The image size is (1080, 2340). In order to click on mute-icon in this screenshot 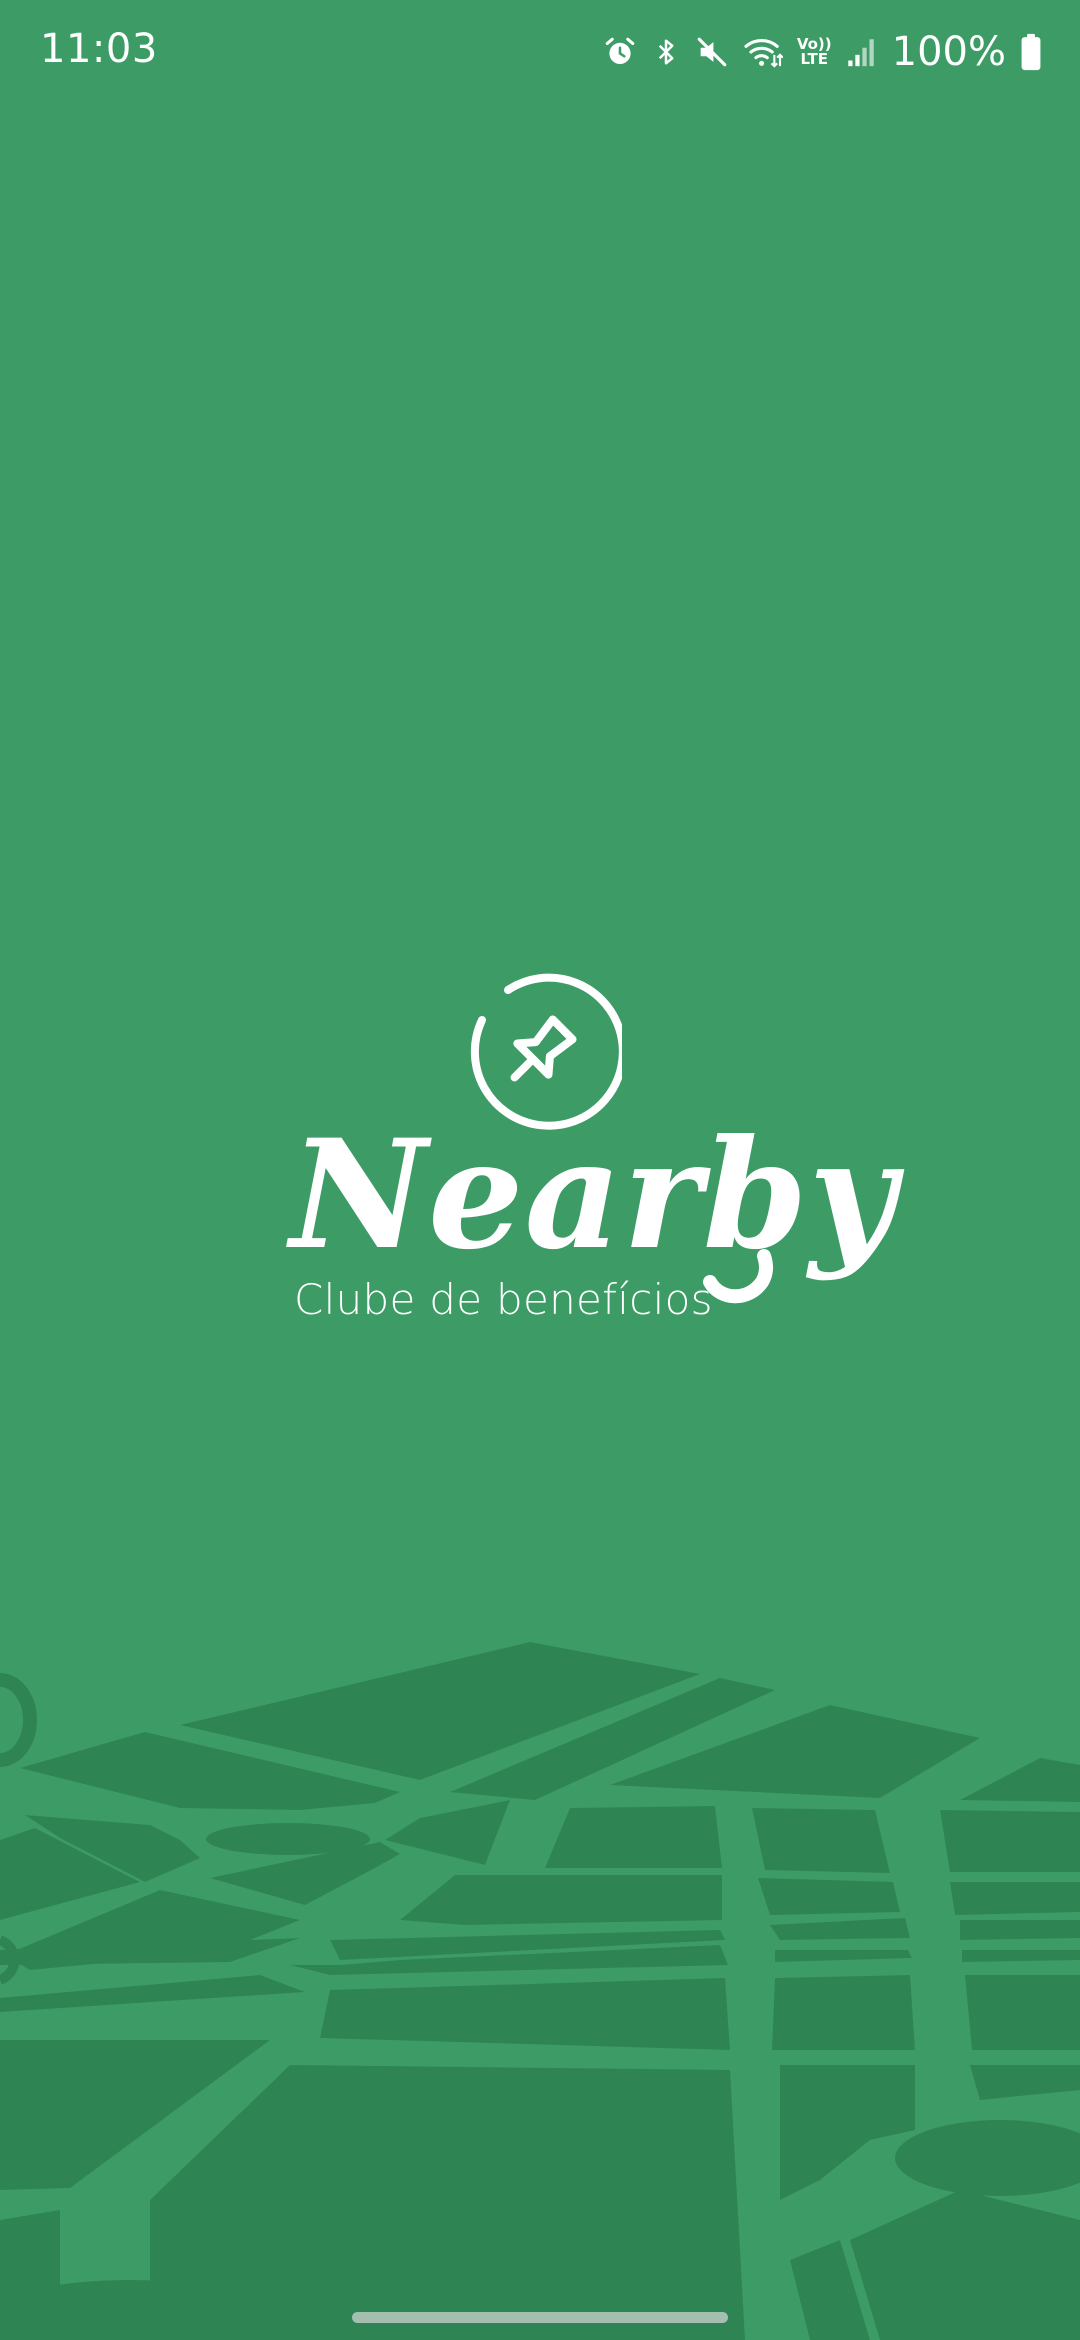, I will do `click(712, 52)`.